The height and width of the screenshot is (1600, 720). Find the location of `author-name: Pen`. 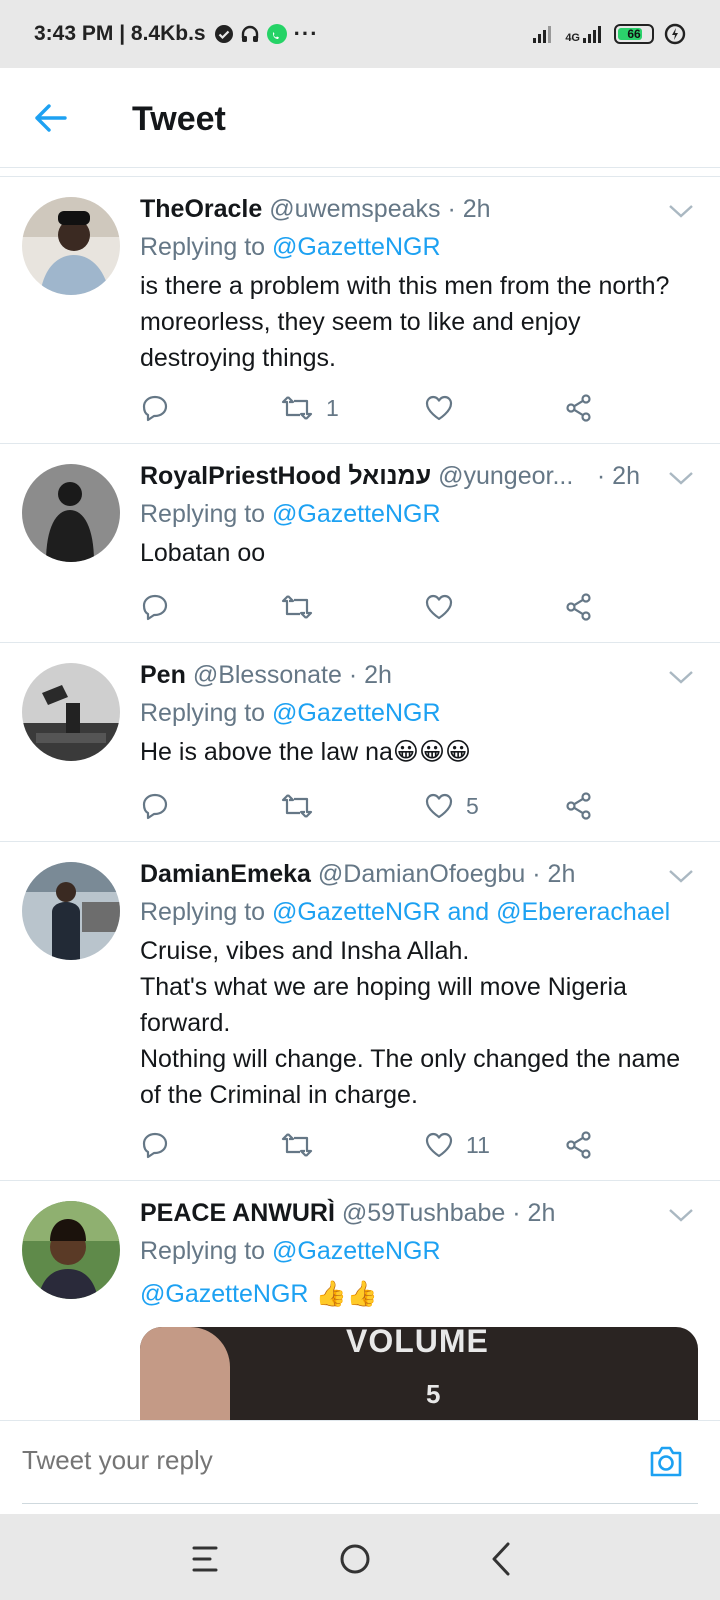

author-name: Pen is located at coordinates (163, 675).